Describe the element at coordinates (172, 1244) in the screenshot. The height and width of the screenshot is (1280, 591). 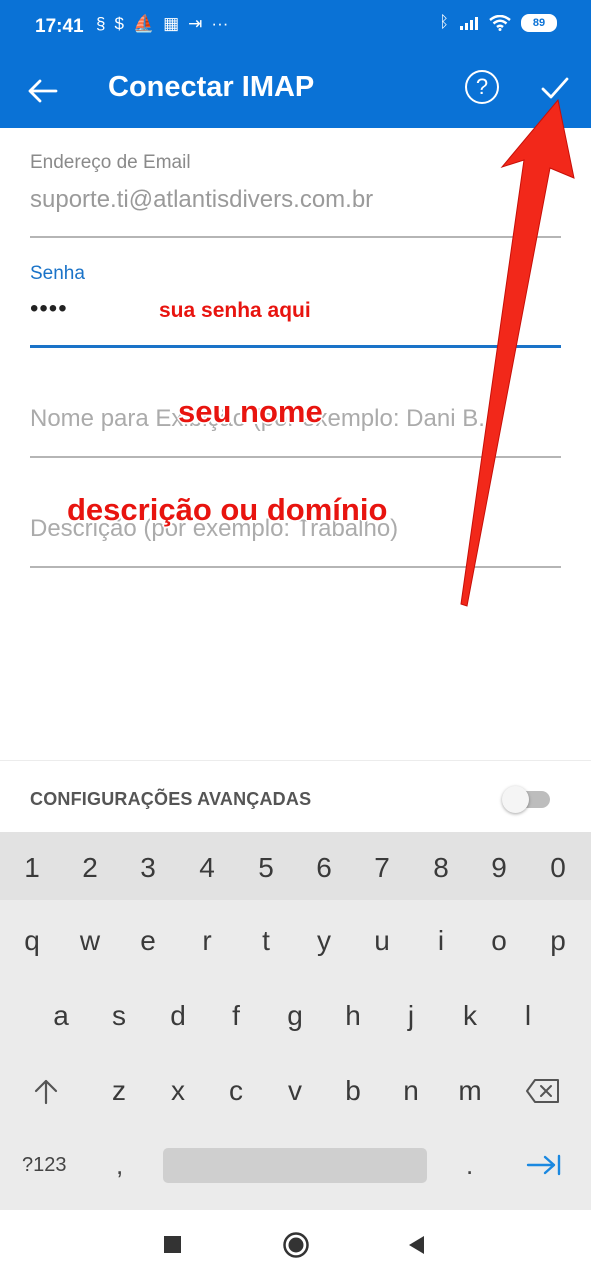
I see `recents-square-icon` at that location.